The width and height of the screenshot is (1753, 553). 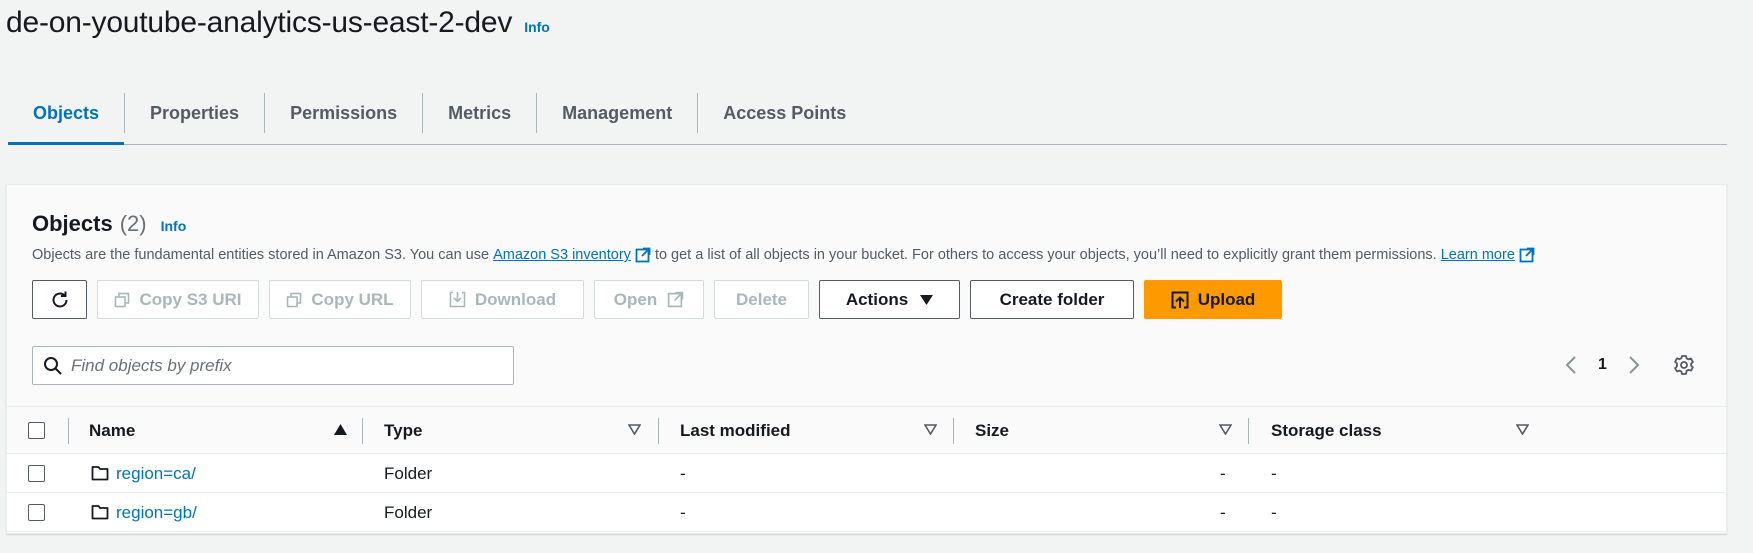 I want to click on copy-s3-uri-button: Copy S3 URI, so click(x=178, y=299).